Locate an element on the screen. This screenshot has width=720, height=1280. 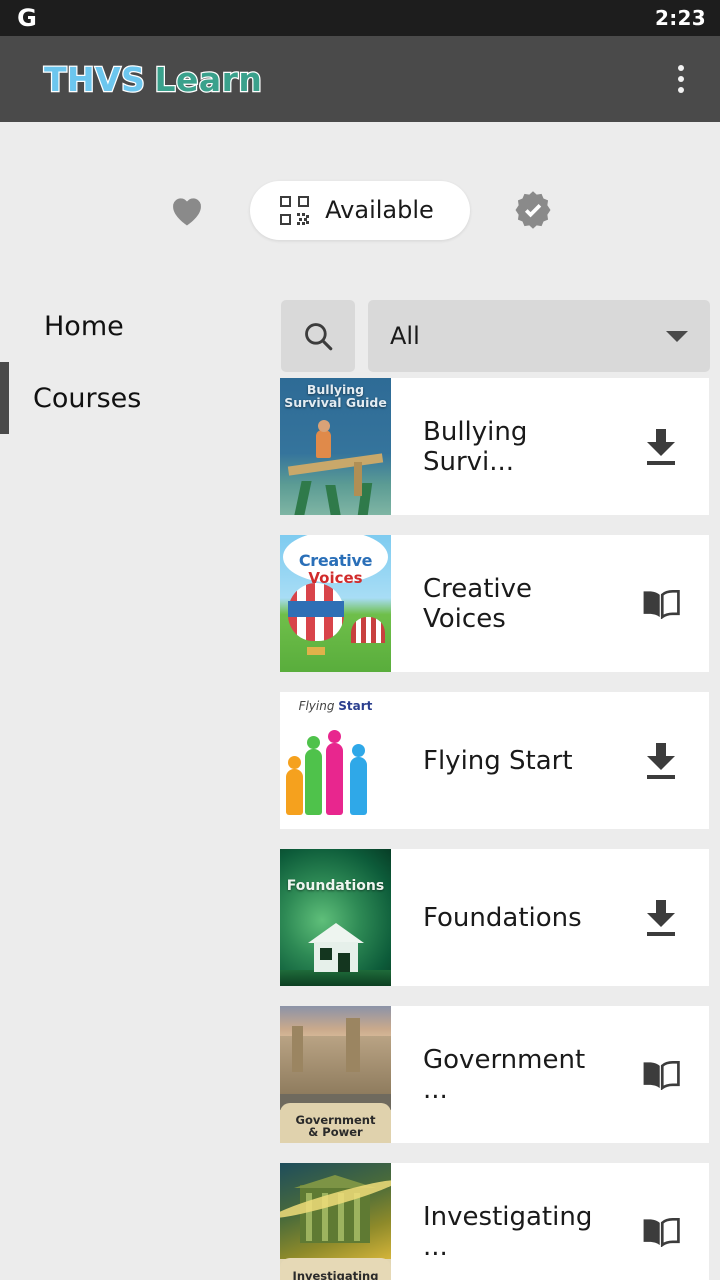
selected-indicator is located at coordinates (4, 398).